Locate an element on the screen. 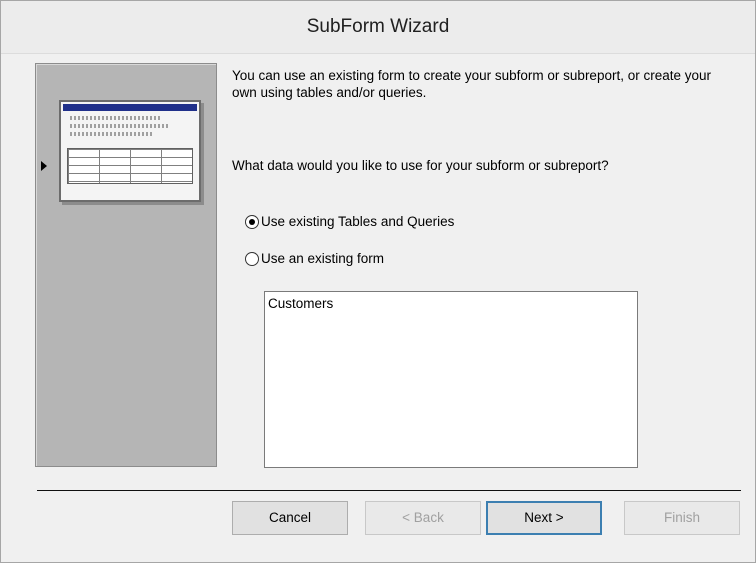 The width and height of the screenshot is (756, 563). preview-header-bar is located at coordinates (130, 107).